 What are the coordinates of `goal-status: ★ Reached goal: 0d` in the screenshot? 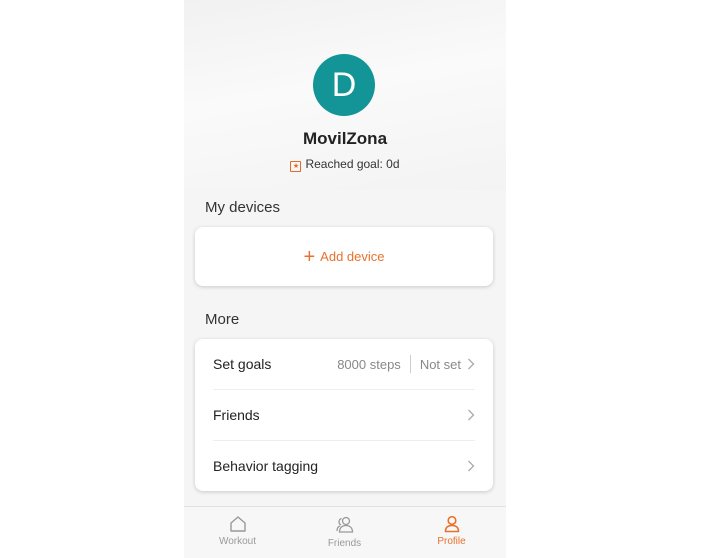 It's located at (345, 164).